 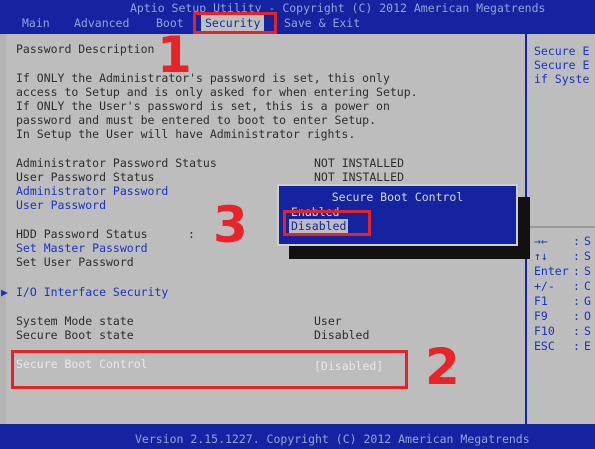 I want to click on user-password-link: User Password, so click(x=61, y=205).